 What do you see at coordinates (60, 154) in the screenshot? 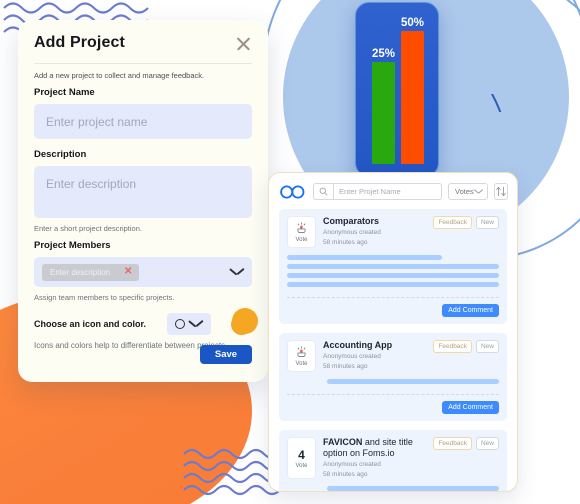
I see `description-label: Description` at bounding box center [60, 154].